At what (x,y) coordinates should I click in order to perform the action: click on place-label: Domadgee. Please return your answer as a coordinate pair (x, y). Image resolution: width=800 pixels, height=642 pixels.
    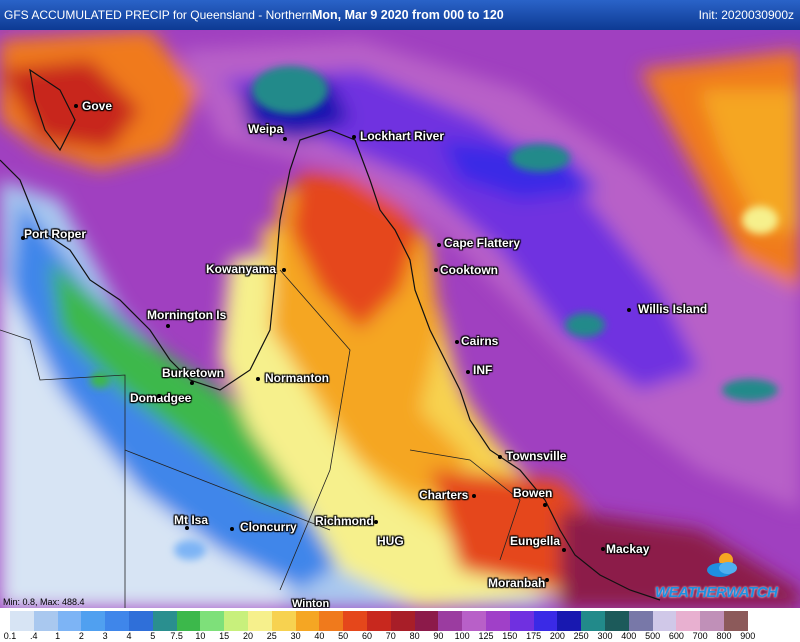
    Looking at the image, I should click on (161, 398).